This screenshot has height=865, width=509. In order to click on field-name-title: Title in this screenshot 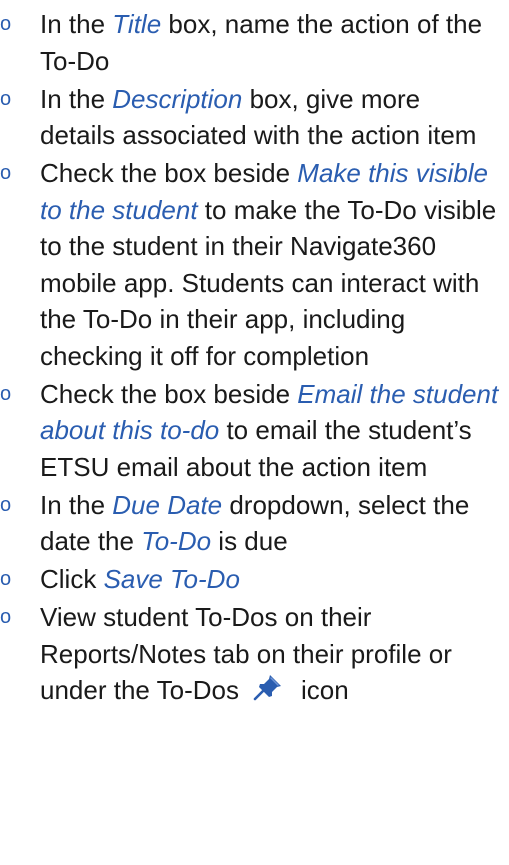, I will do `click(137, 24)`.